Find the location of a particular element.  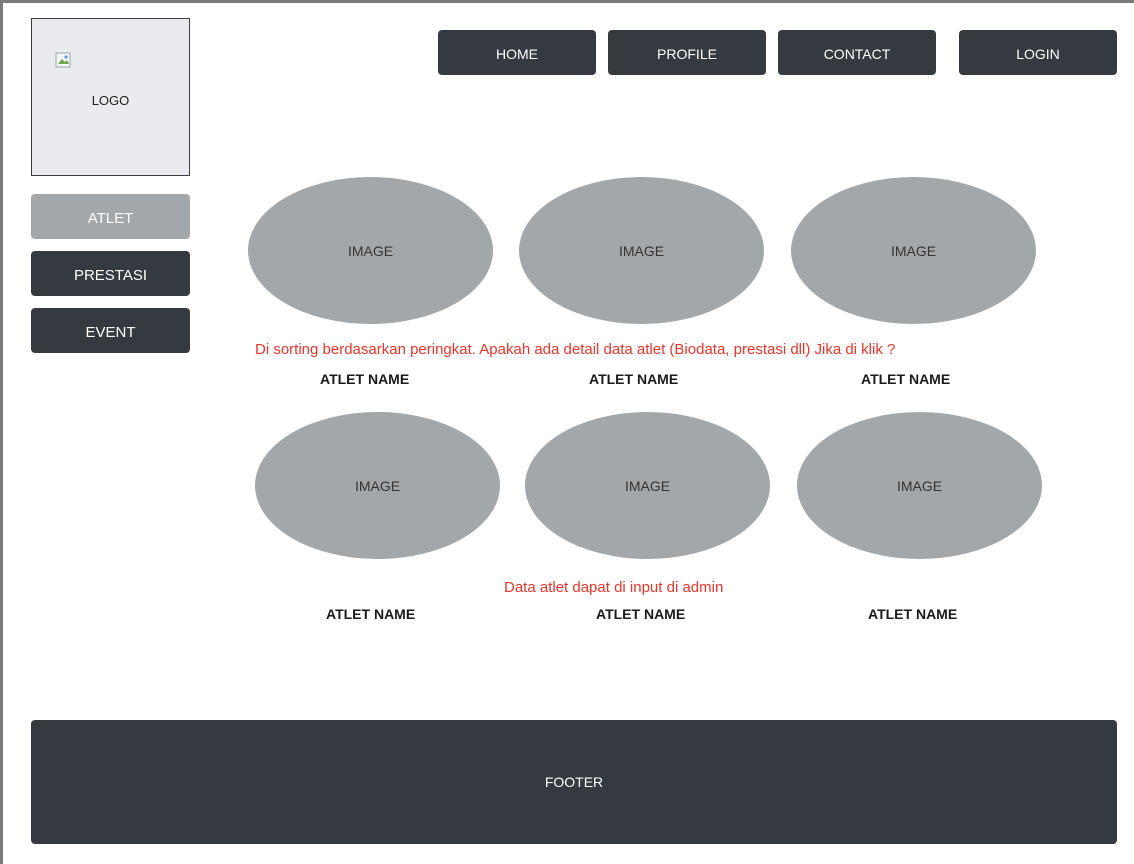

athlete-name-4: ATLET NAME is located at coordinates (370, 614).